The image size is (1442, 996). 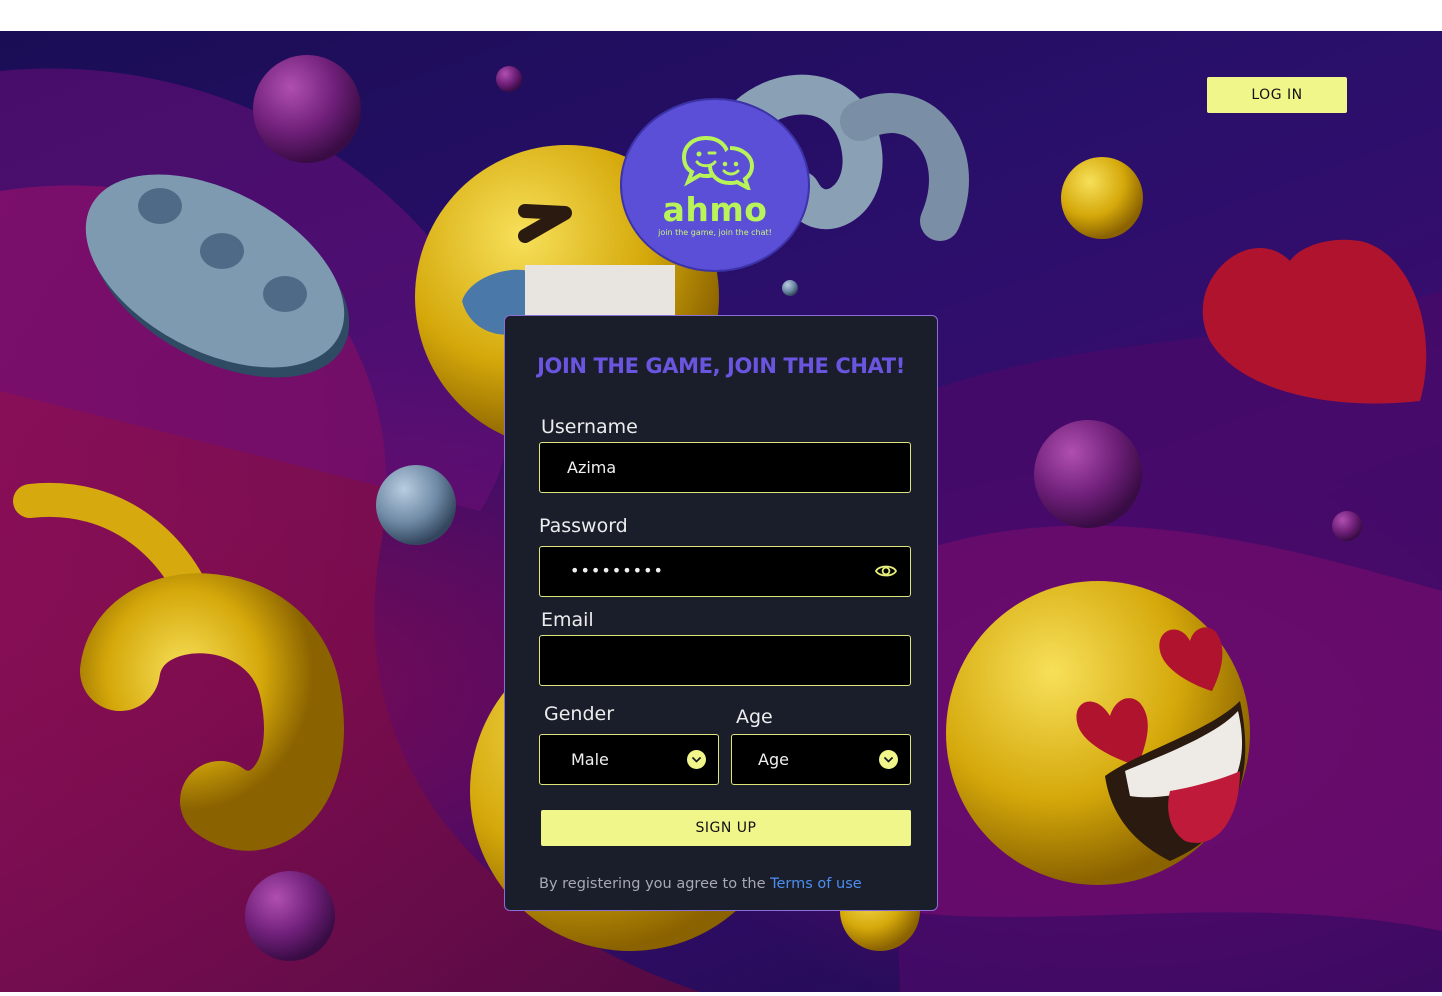 What do you see at coordinates (886, 571) in the screenshot?
I see `eye-icon` at bounding box center [886, 571].